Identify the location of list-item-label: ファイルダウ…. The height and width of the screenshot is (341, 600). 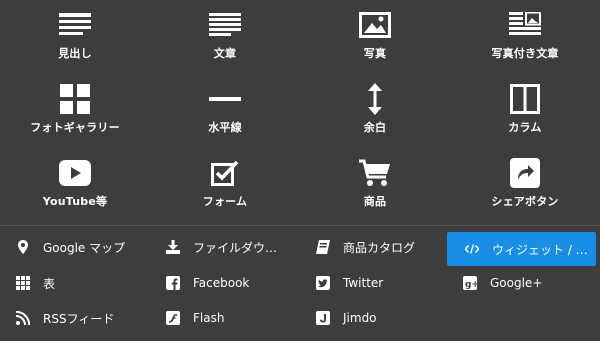
(235, 247).